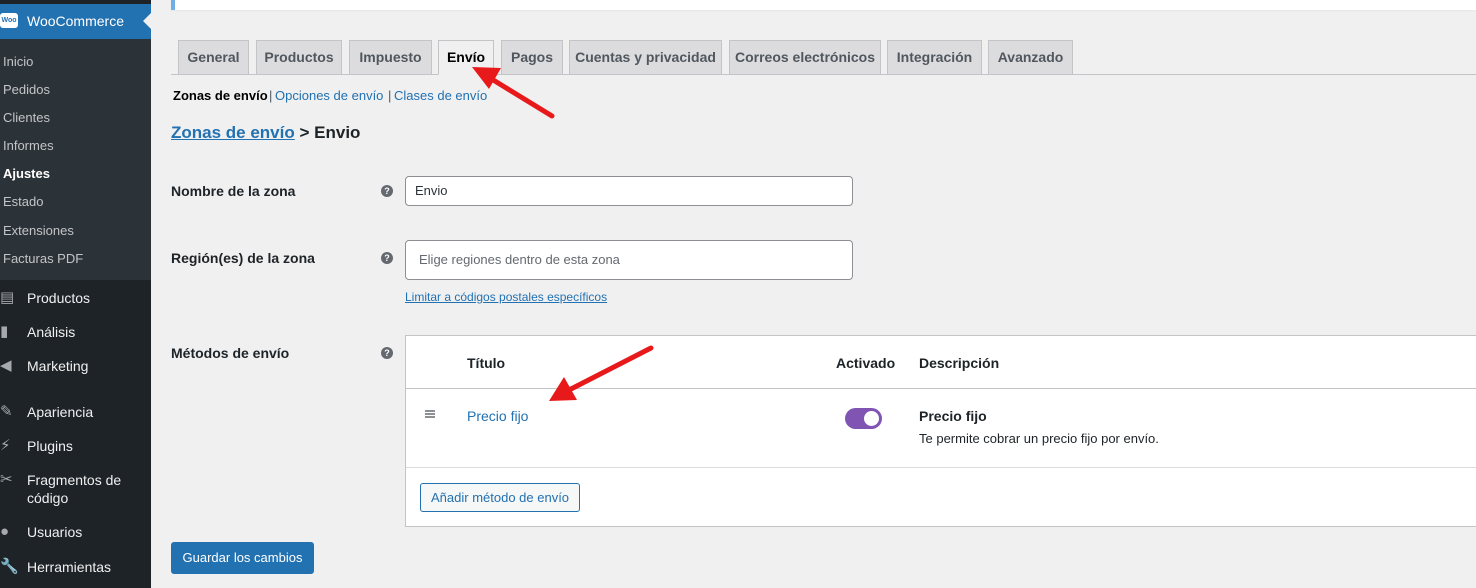  What do you see at coordinates (243, 258) in the screenshot?
I see `zone-regions-label: Región(es) de la zona` at bounding box center [243, 258].